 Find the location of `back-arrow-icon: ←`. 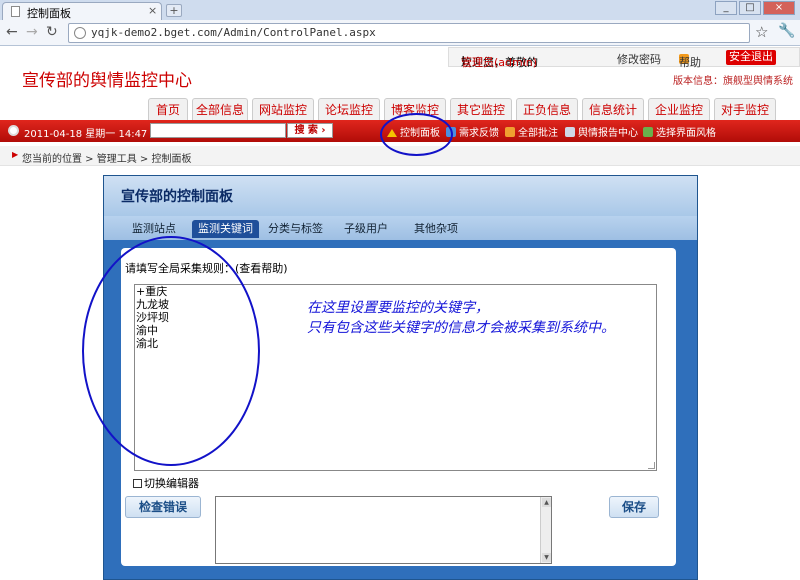

back-arrow-icon: ← is located at coordinates (12, 32).